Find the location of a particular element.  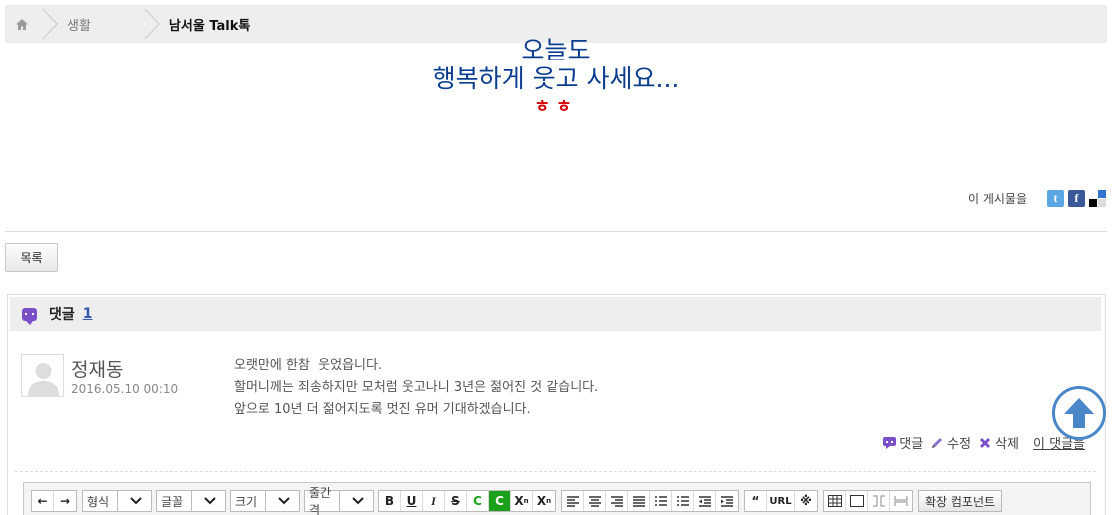

subscript-label: X is located at coordinates (541, 501).